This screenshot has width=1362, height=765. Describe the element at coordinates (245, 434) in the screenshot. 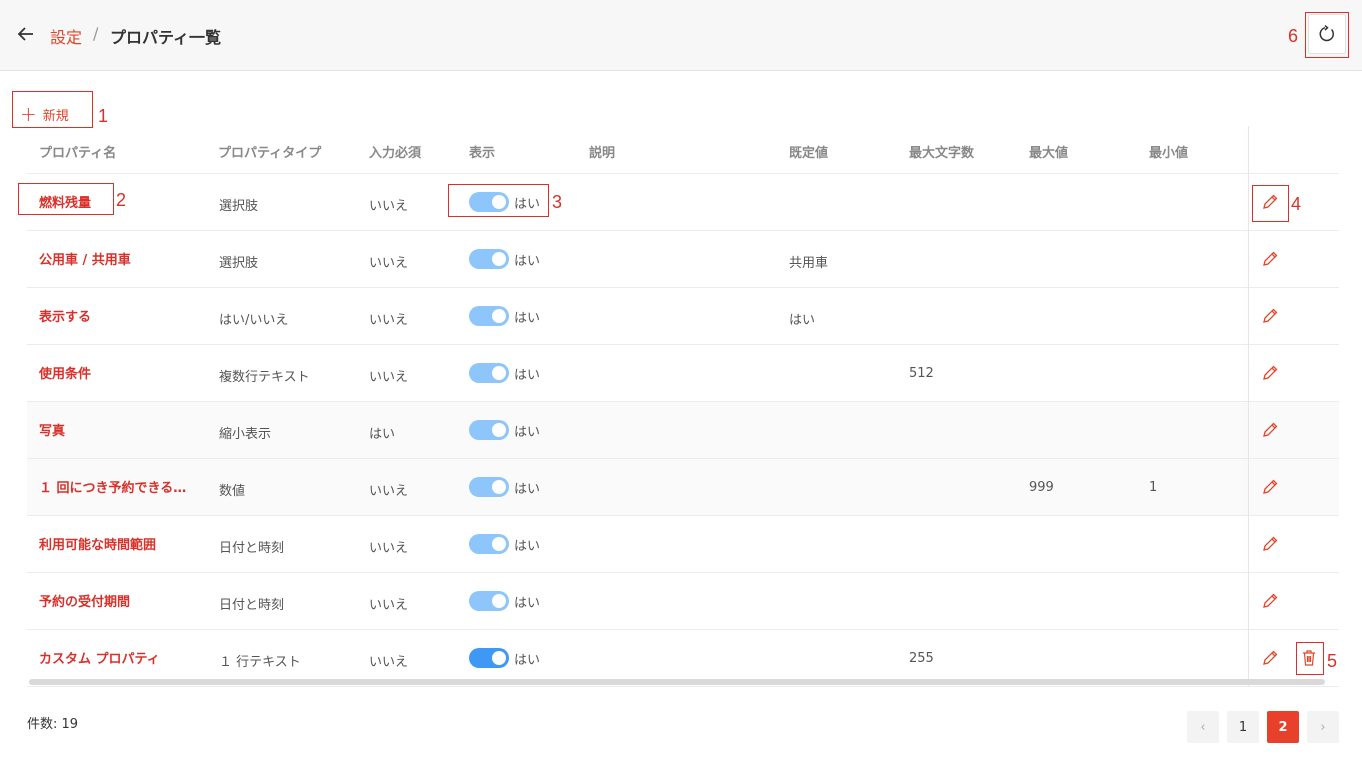

I see `property-type: 縮小表示` at that location.